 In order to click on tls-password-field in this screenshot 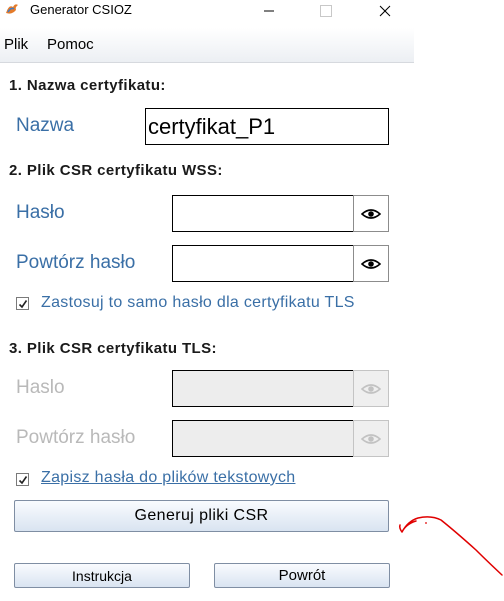, I will do `click(263, 388)`.